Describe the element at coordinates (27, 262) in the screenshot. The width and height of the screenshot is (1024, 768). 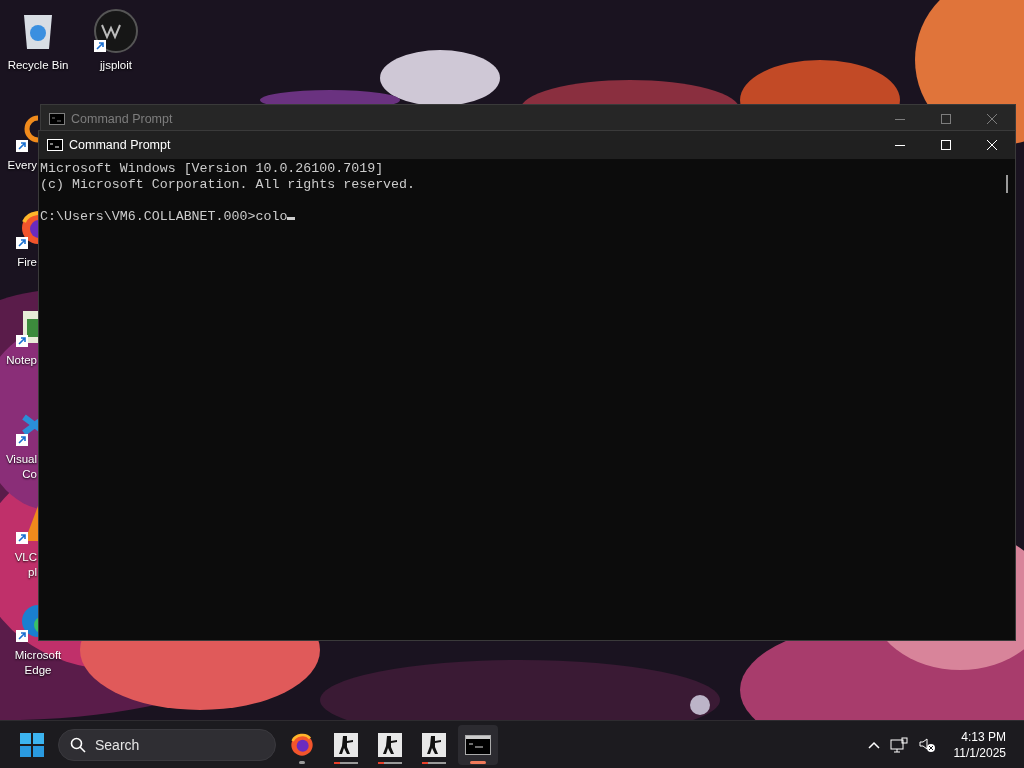
I see `icon-label: Fire` at that location.